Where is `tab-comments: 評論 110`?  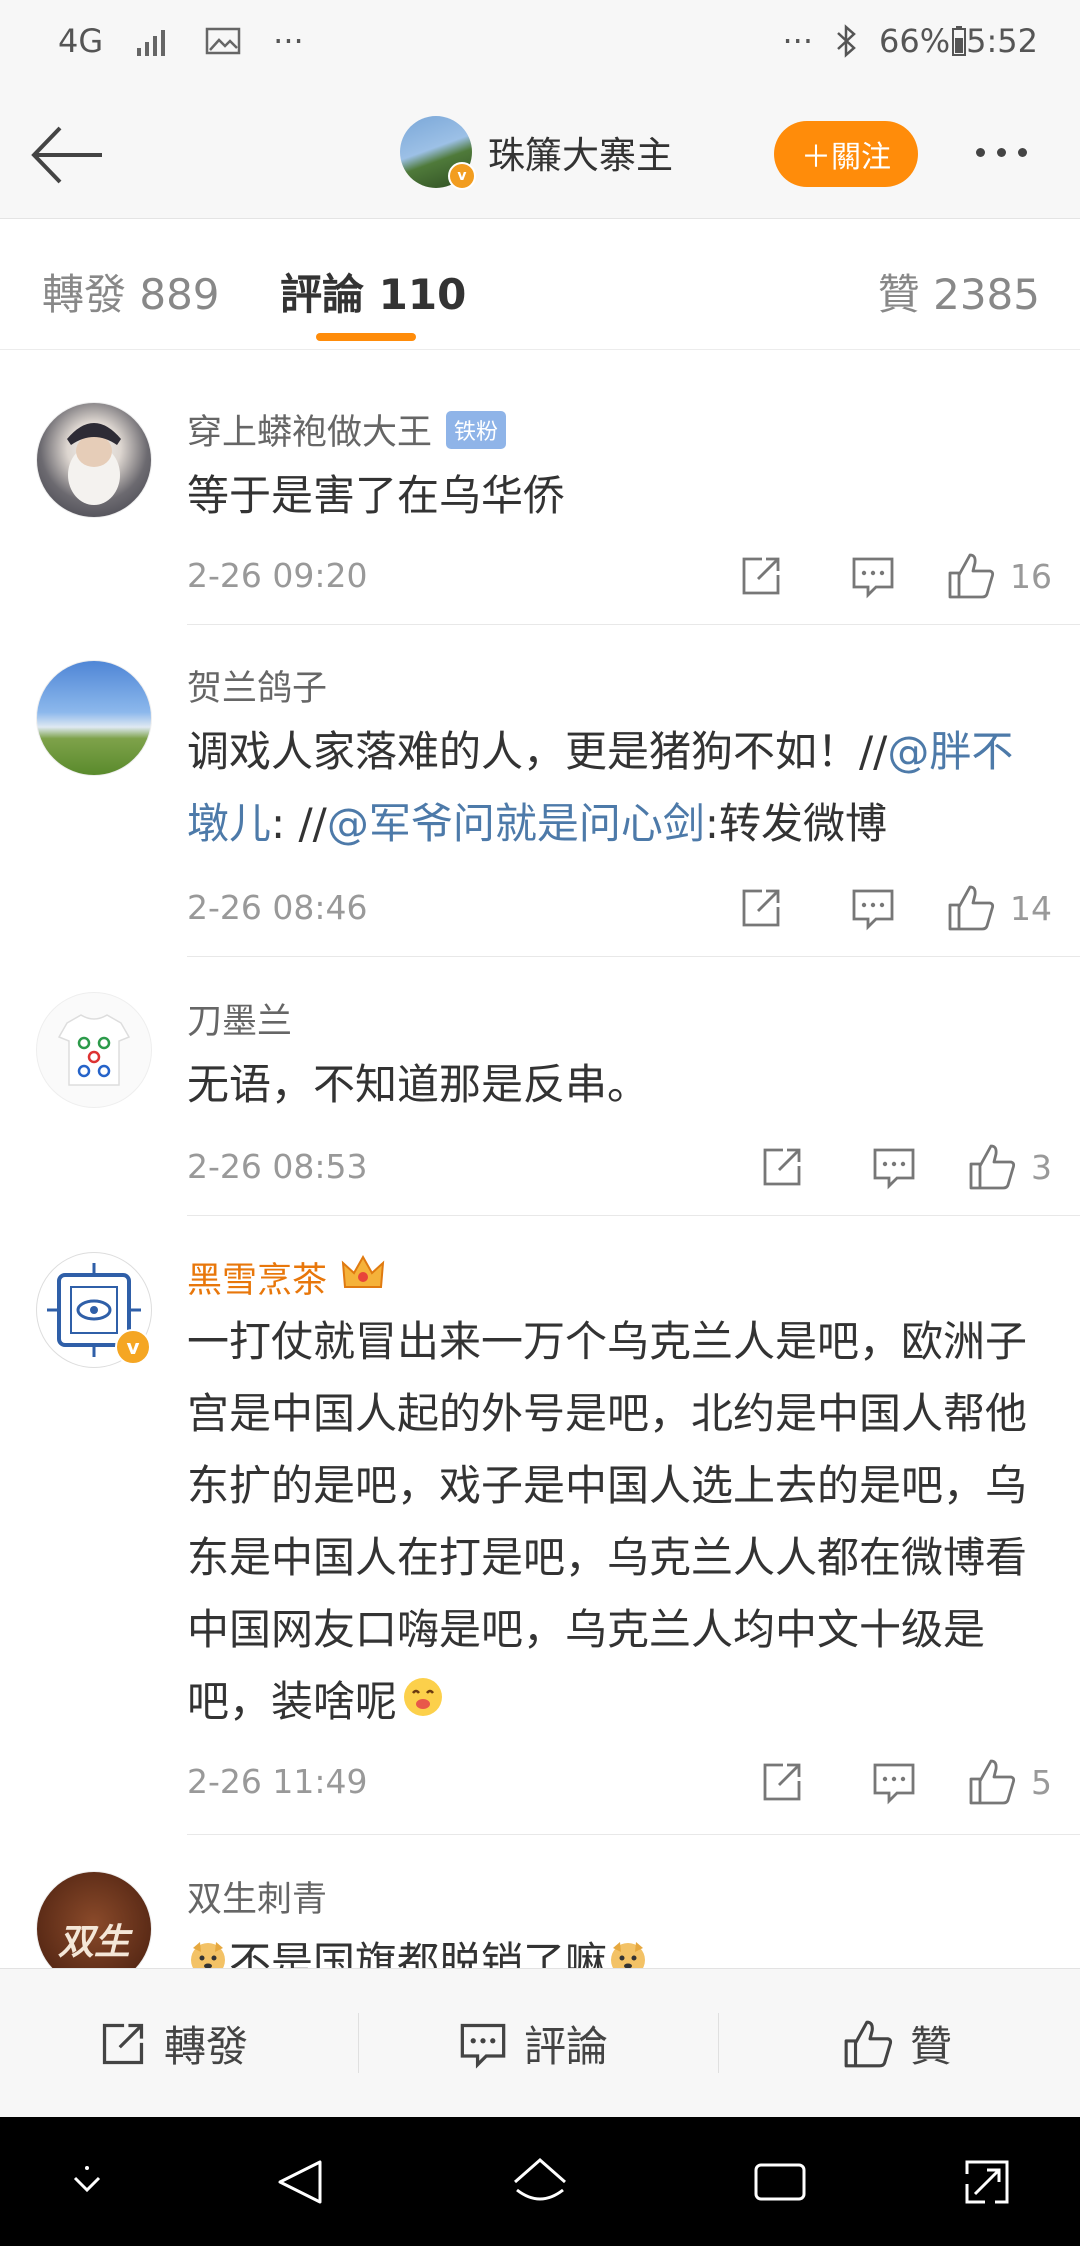 tab-comments: 評論 110 is located at coordinates (373, 291).